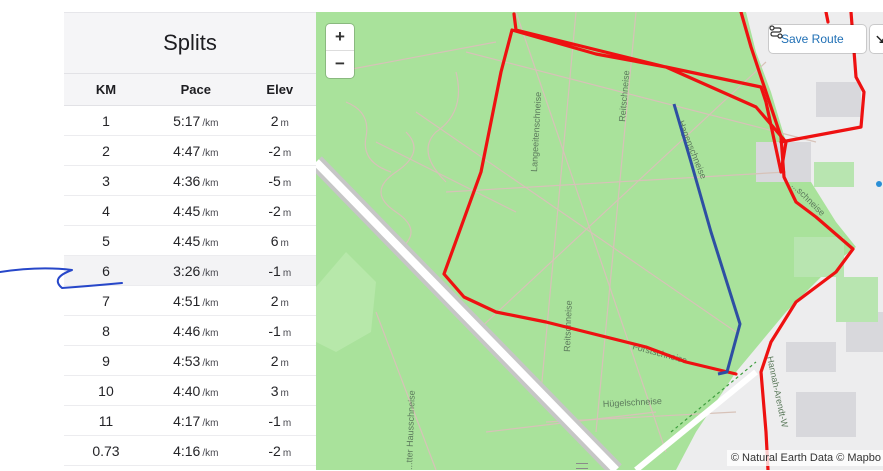 This screenshot has width=883, height=471. What do you see at coordinates (106, 420) in the screenshot?
I see `split-km: 11` at bounding box center [106, 420].